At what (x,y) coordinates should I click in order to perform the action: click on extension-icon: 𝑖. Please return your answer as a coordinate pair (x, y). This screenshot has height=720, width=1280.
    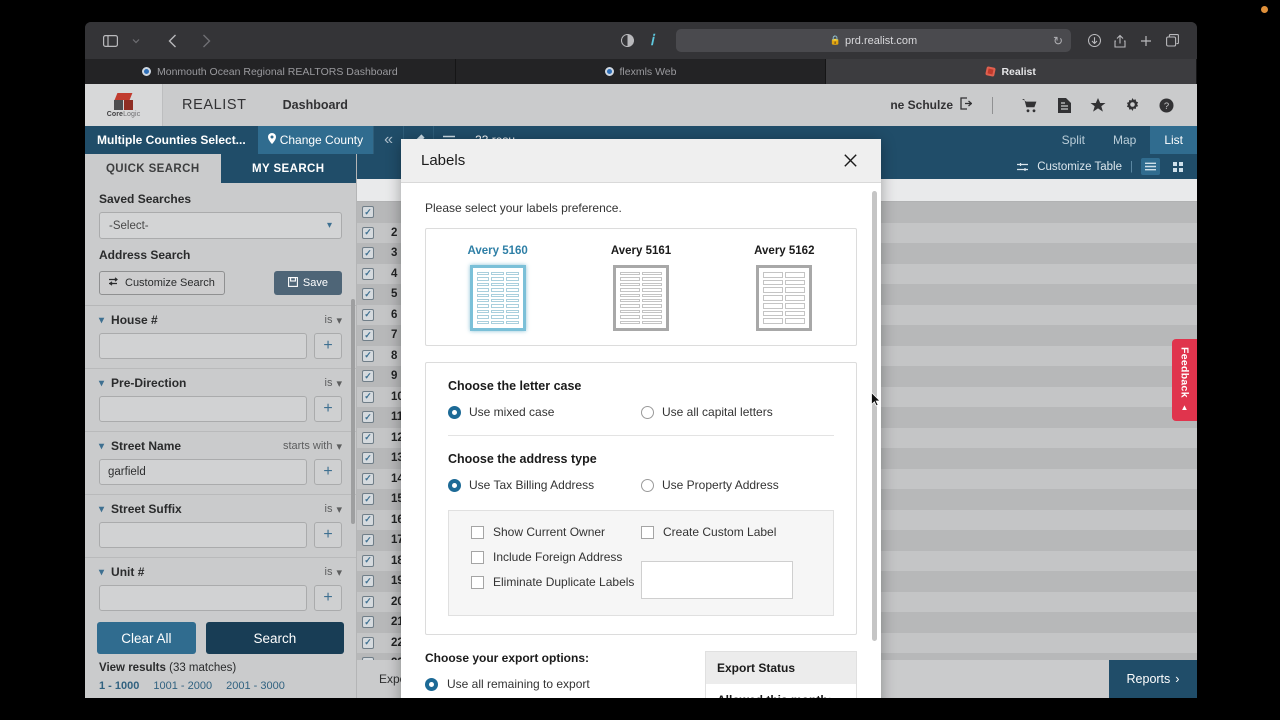
    Looking at the image, I should click on (653, 41).